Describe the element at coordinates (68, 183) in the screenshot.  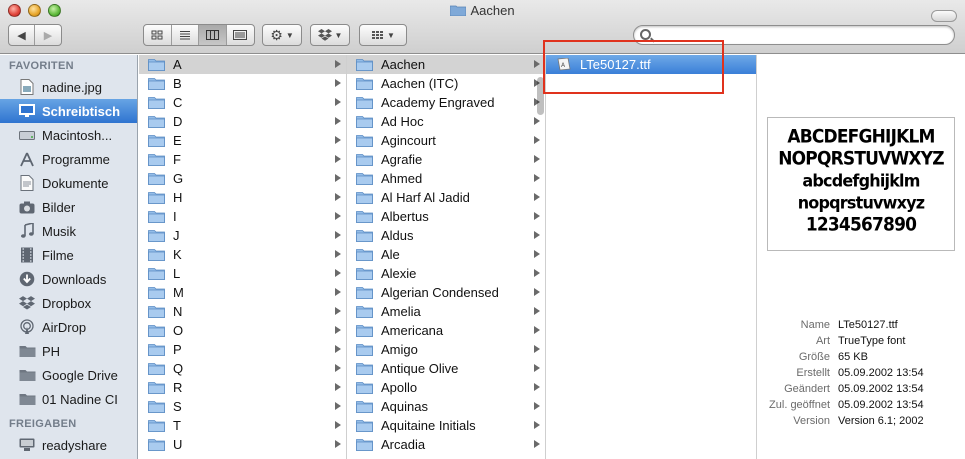
I see `sidebar-item-dokumente: Dokumente` at that location.